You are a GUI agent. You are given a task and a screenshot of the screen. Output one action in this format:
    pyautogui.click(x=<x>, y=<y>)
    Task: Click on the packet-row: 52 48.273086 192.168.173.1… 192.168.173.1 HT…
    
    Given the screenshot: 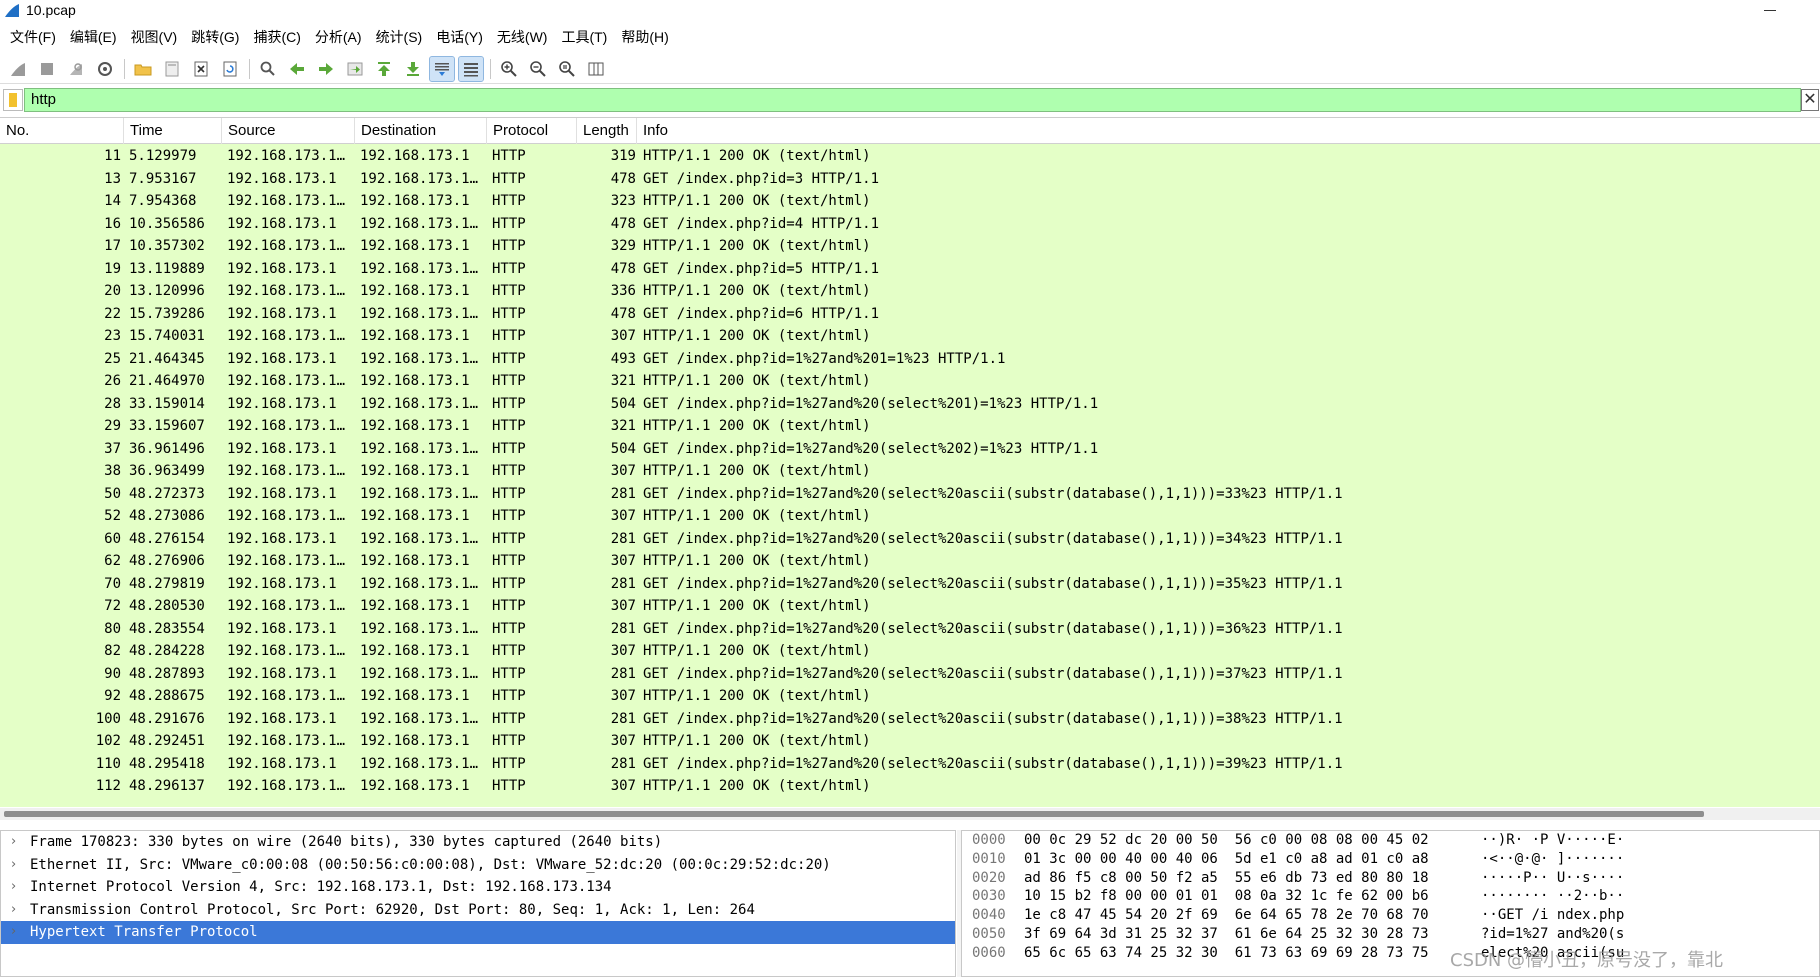 What is the action you would take?
    pyautogui.click(x=910, y=516)
    